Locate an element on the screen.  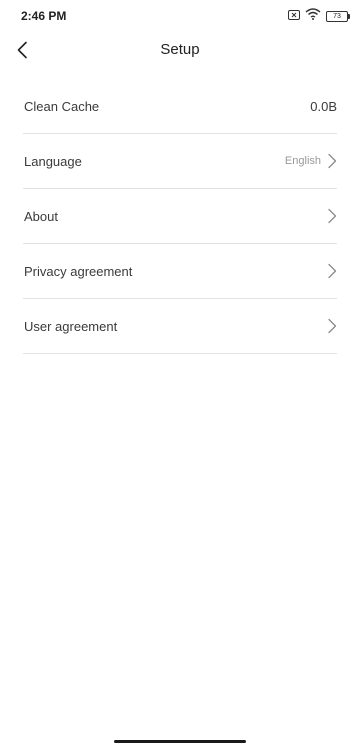
privacy-agreement-row: Privacy agreement is located at coordinates (180, 271).